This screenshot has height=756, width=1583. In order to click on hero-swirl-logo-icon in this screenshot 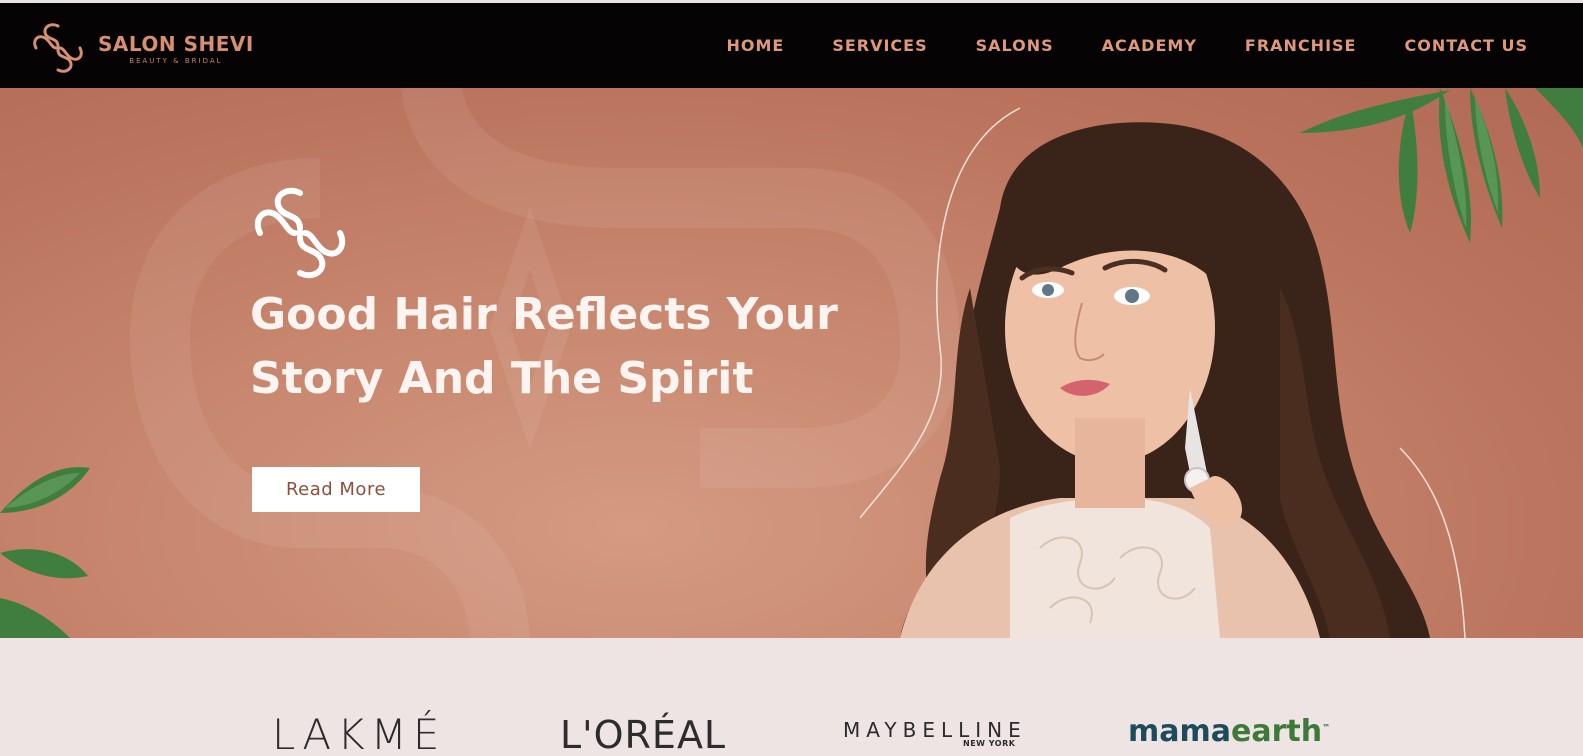, I will do `click(300, 233)`.